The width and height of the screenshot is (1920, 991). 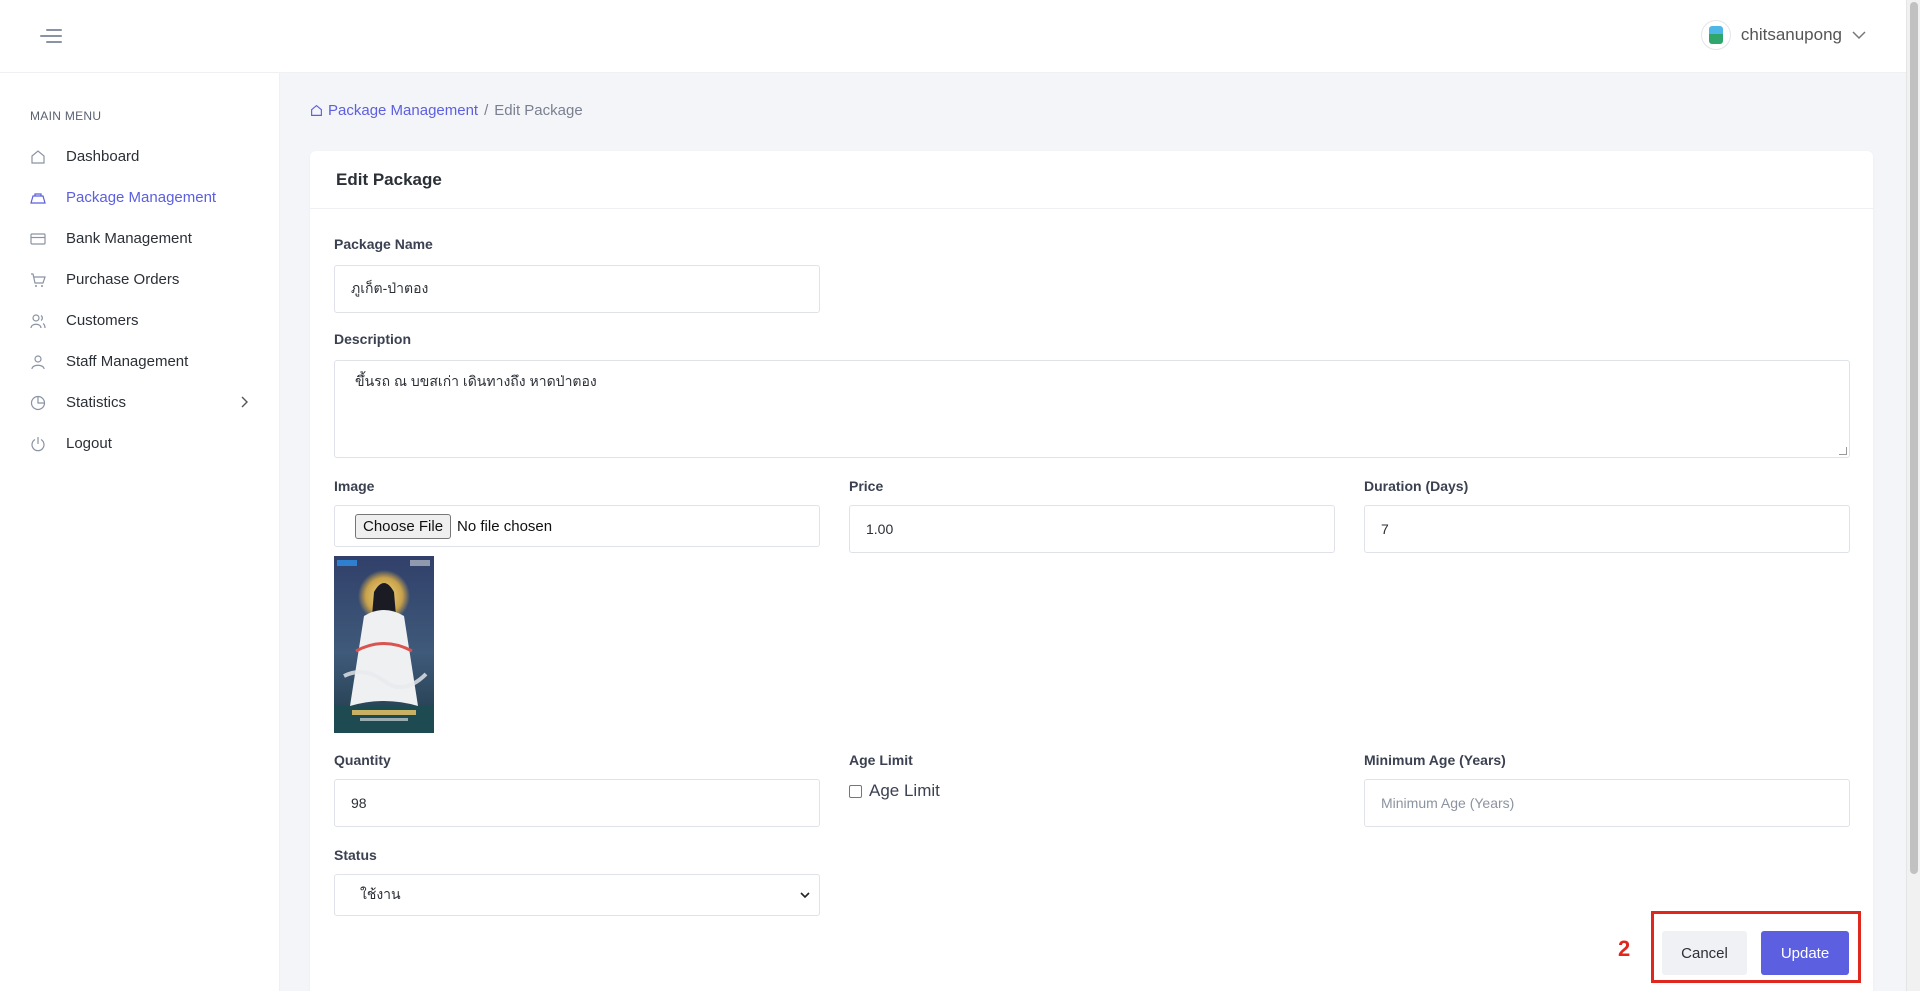 I want to click on sidebar-item-purchase-orders: Purchase Orders, so click(x=140, y=279).